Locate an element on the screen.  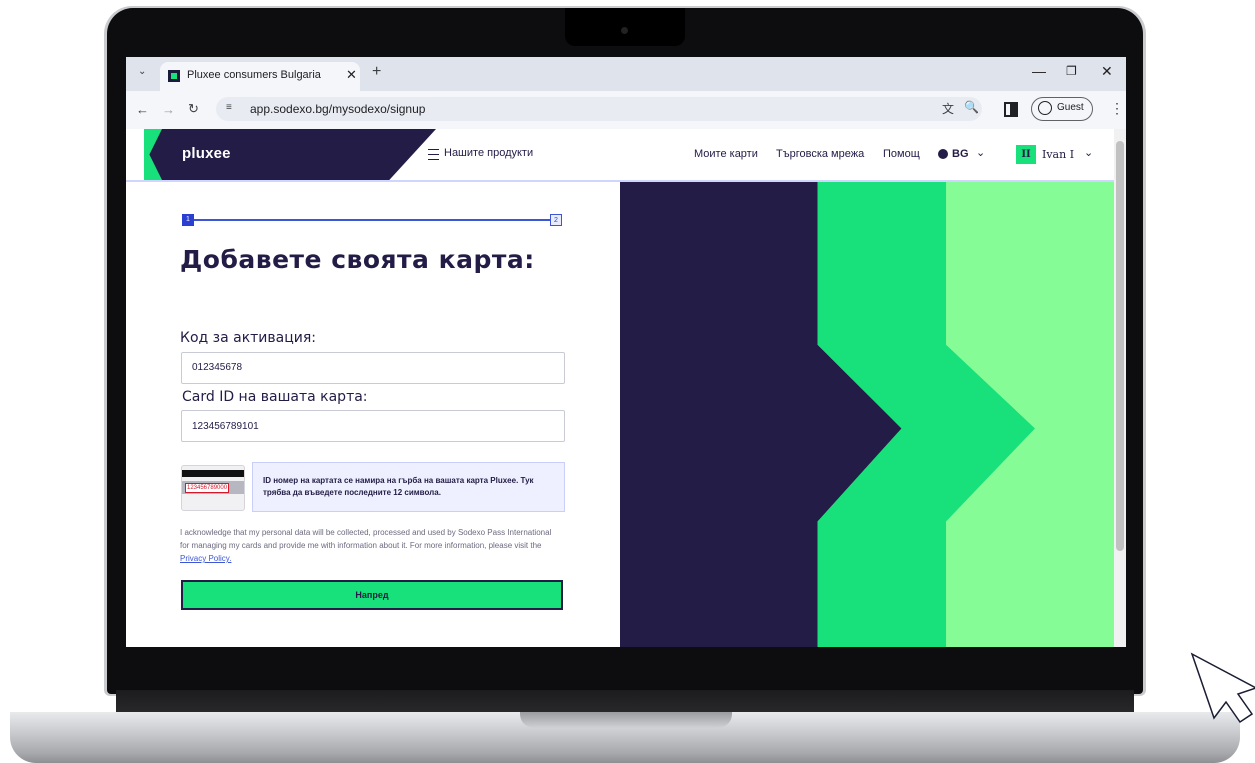
scrollbar-thumb is located at coordinates (1120, 346).